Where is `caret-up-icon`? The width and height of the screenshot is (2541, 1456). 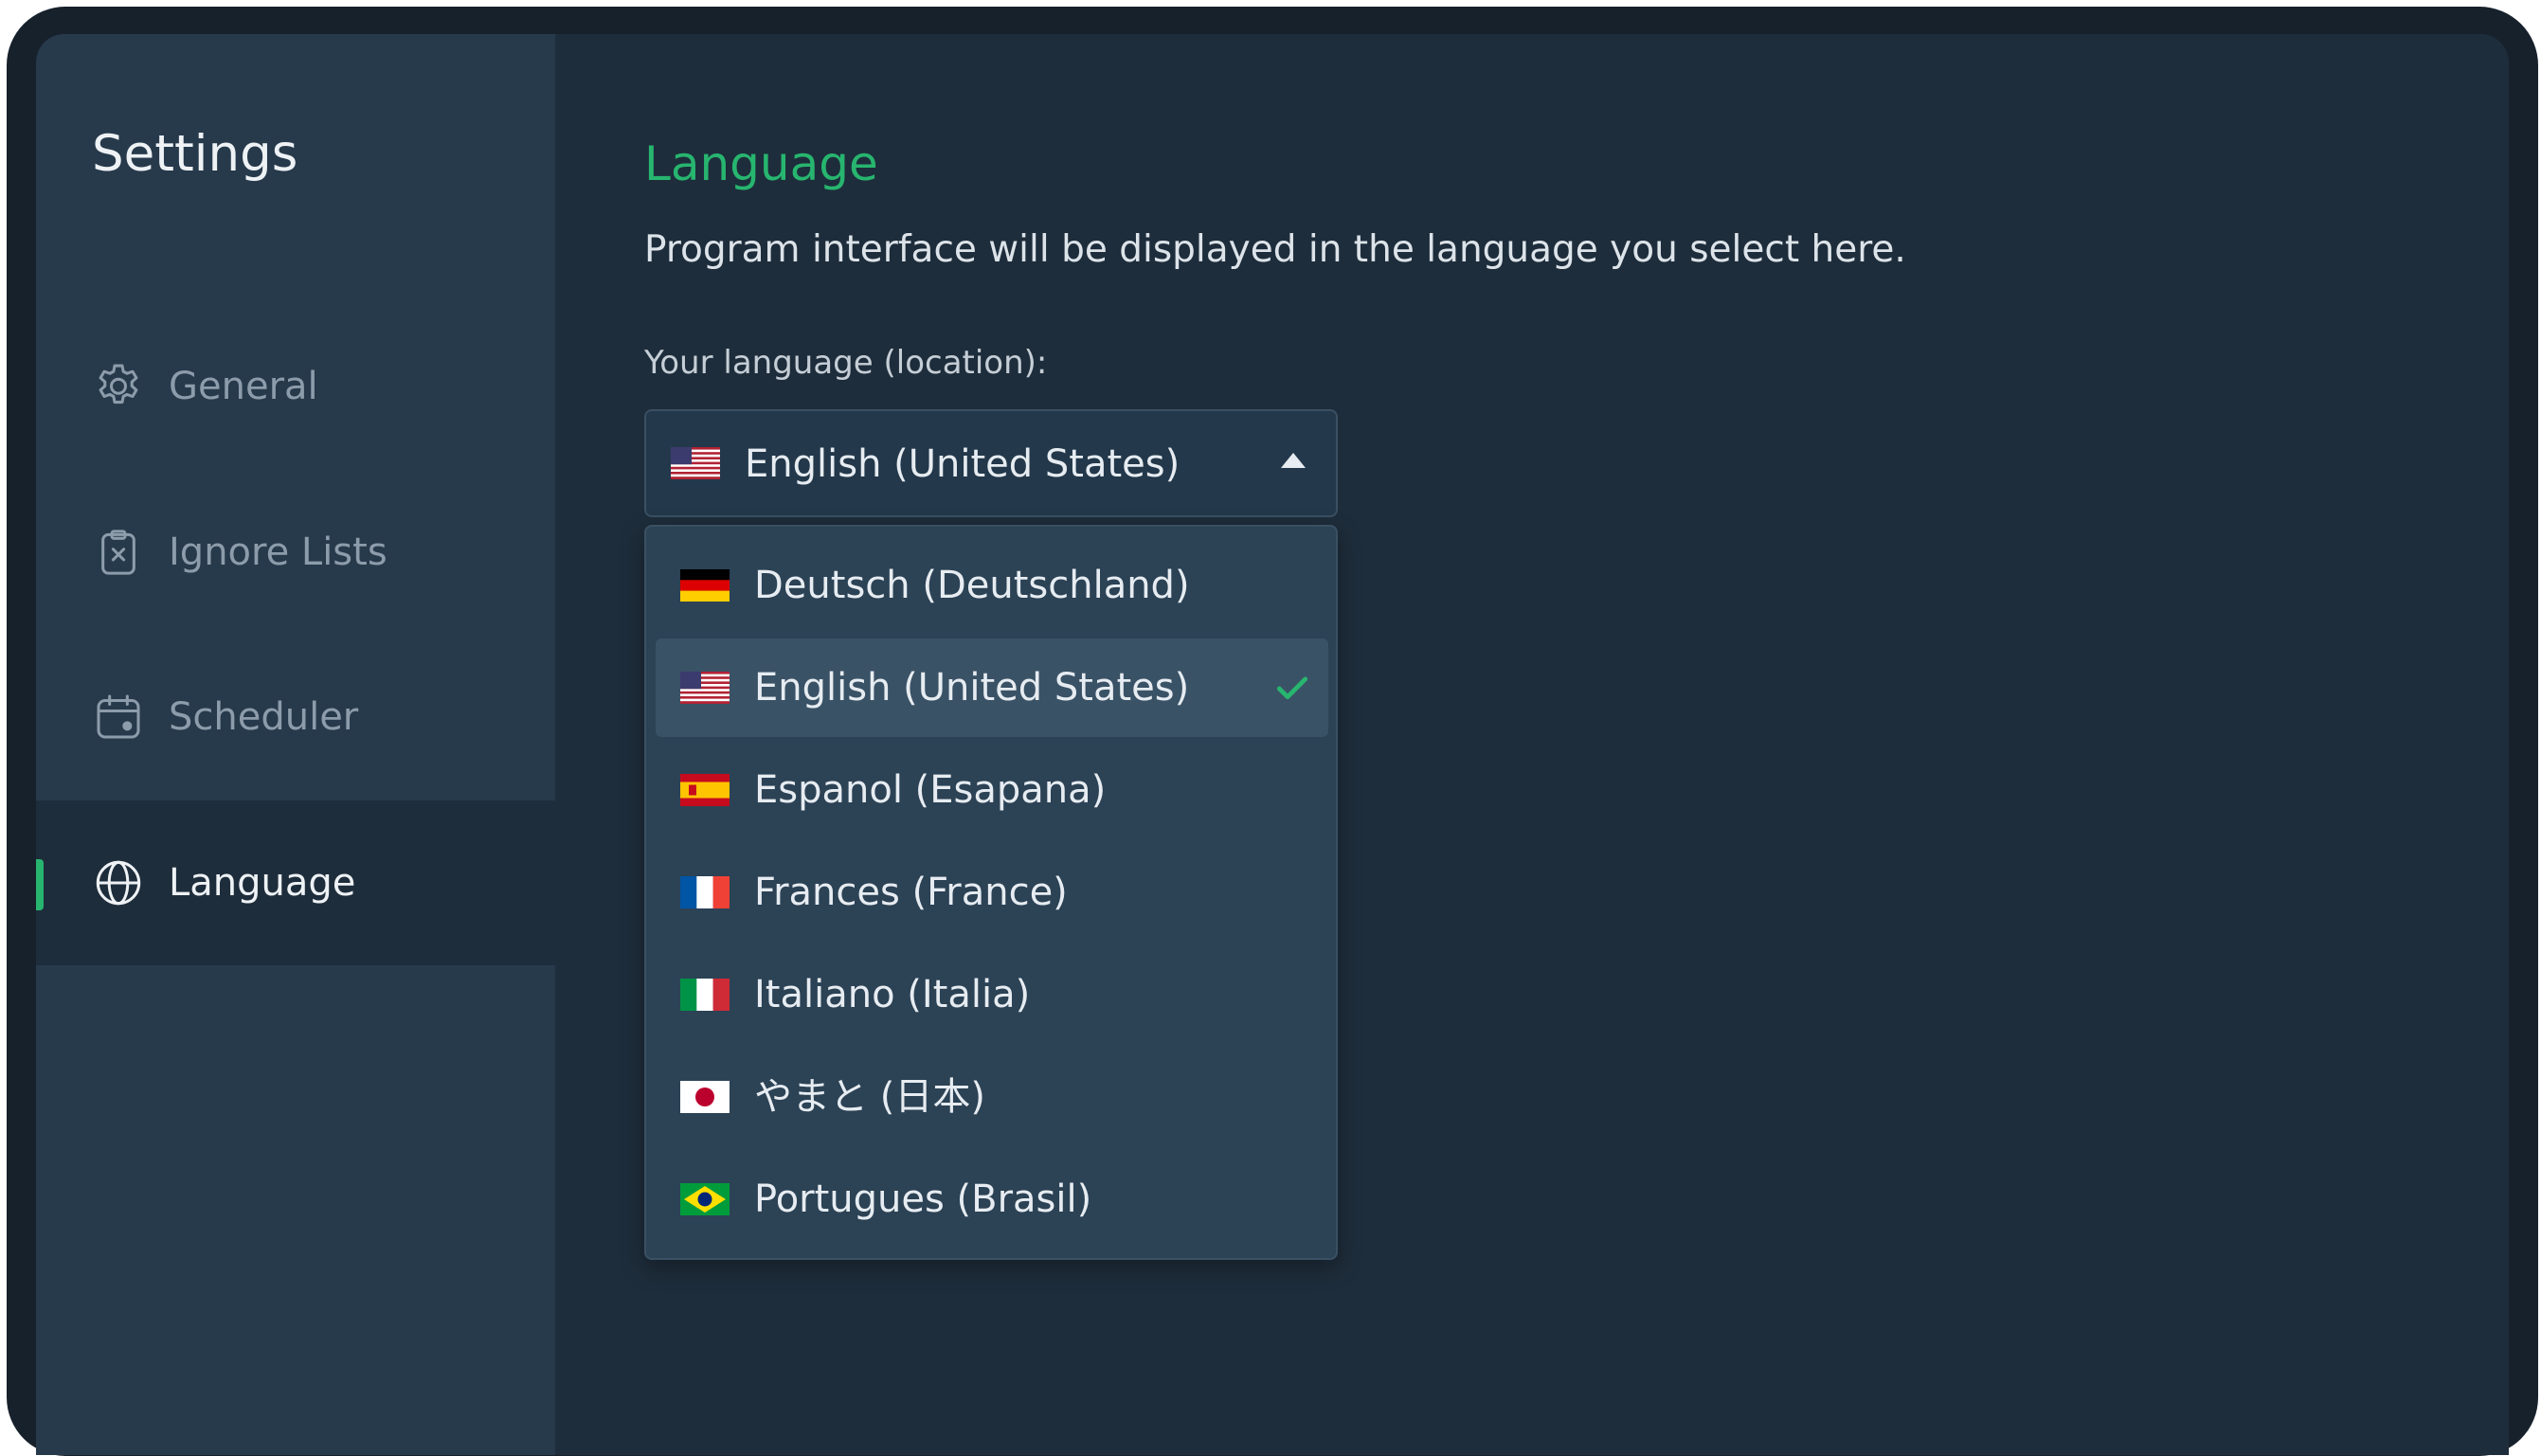 caret-up-icon is located at coordinates (1293, 461).